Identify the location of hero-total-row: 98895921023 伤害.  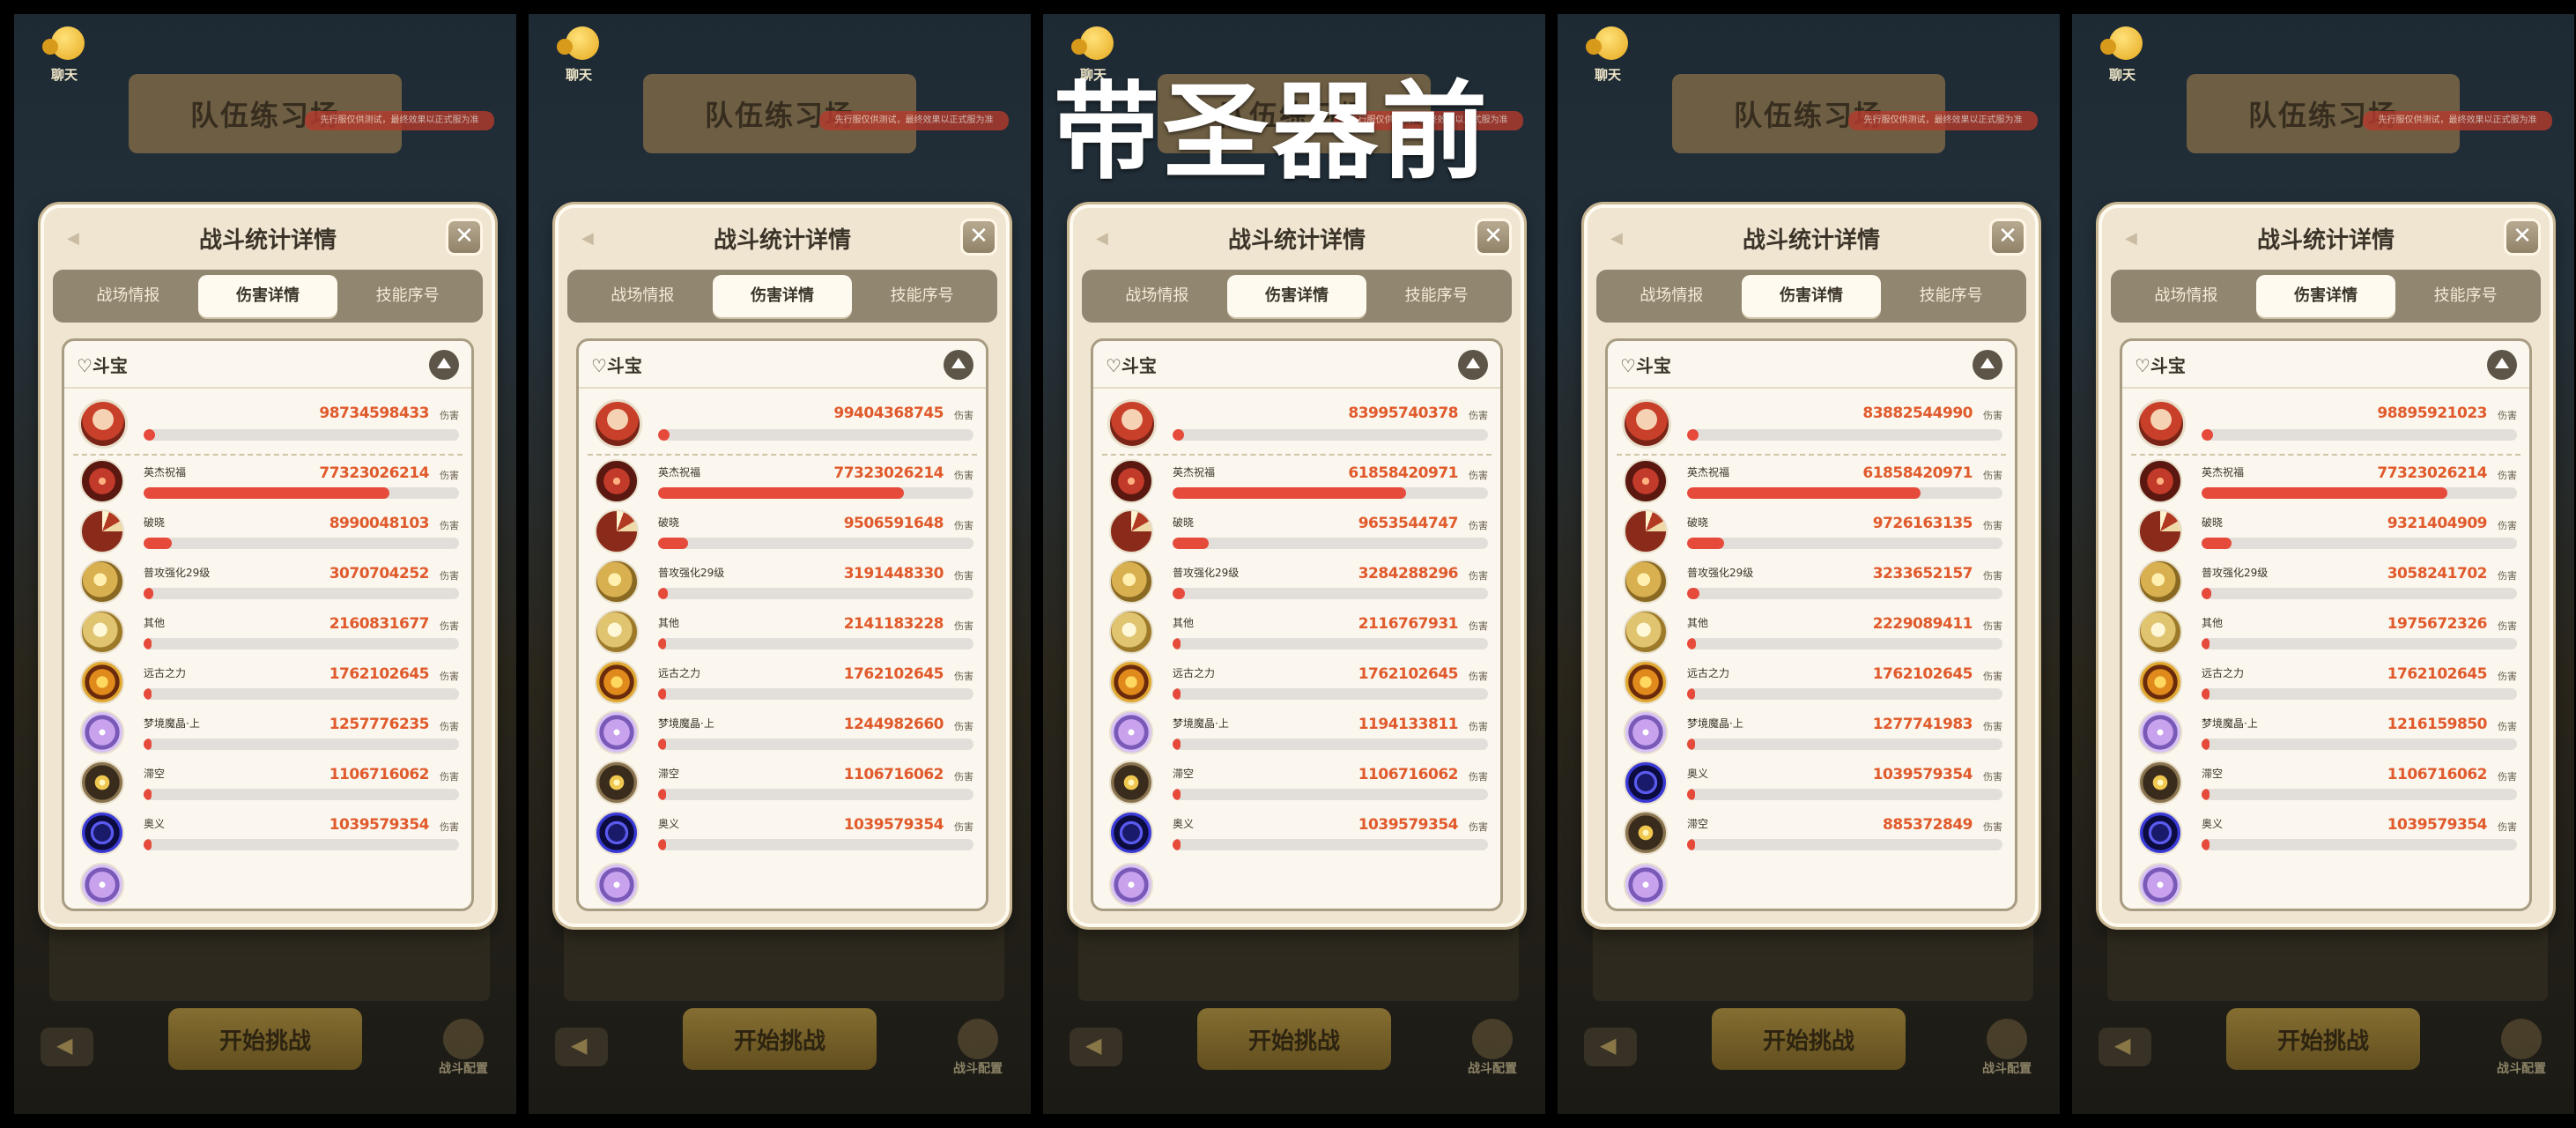
(2325, 424).